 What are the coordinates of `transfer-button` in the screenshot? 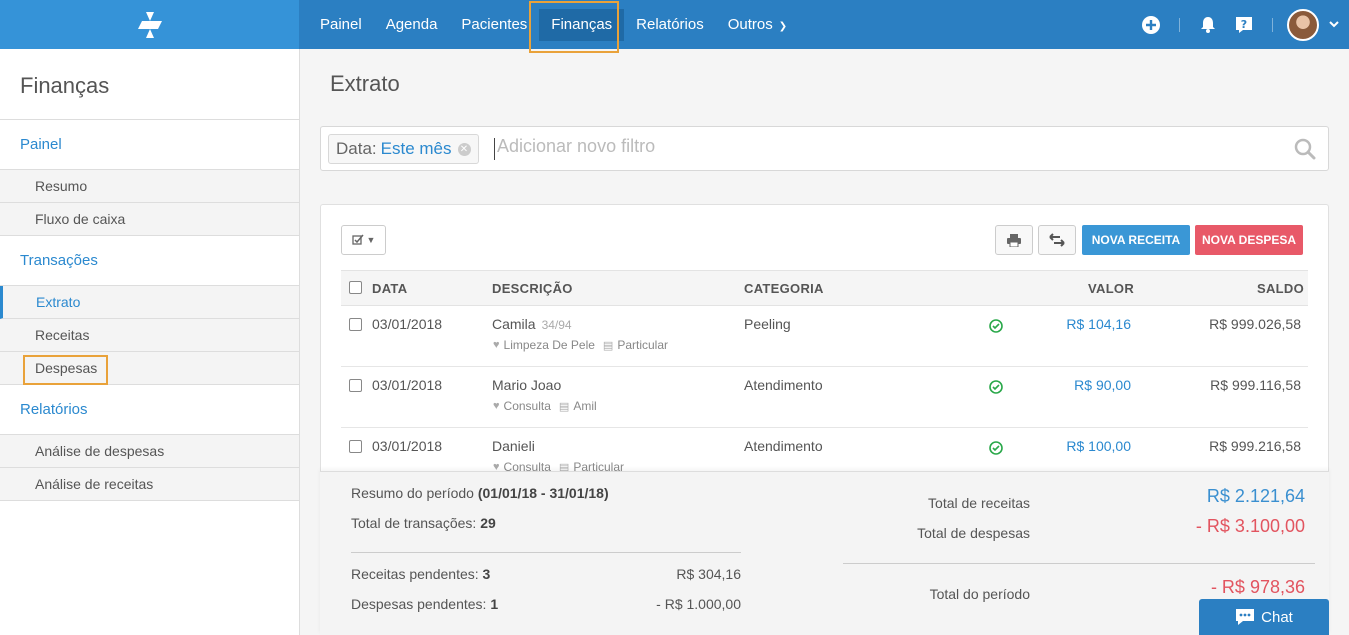 It's located at (1057, 240).